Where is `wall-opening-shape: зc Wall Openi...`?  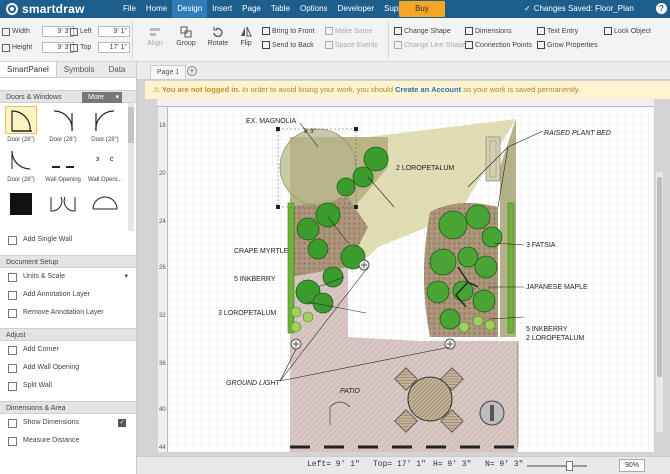 wall-opening-shape: зc Wall Openi... is located at coordinates (105, 165).